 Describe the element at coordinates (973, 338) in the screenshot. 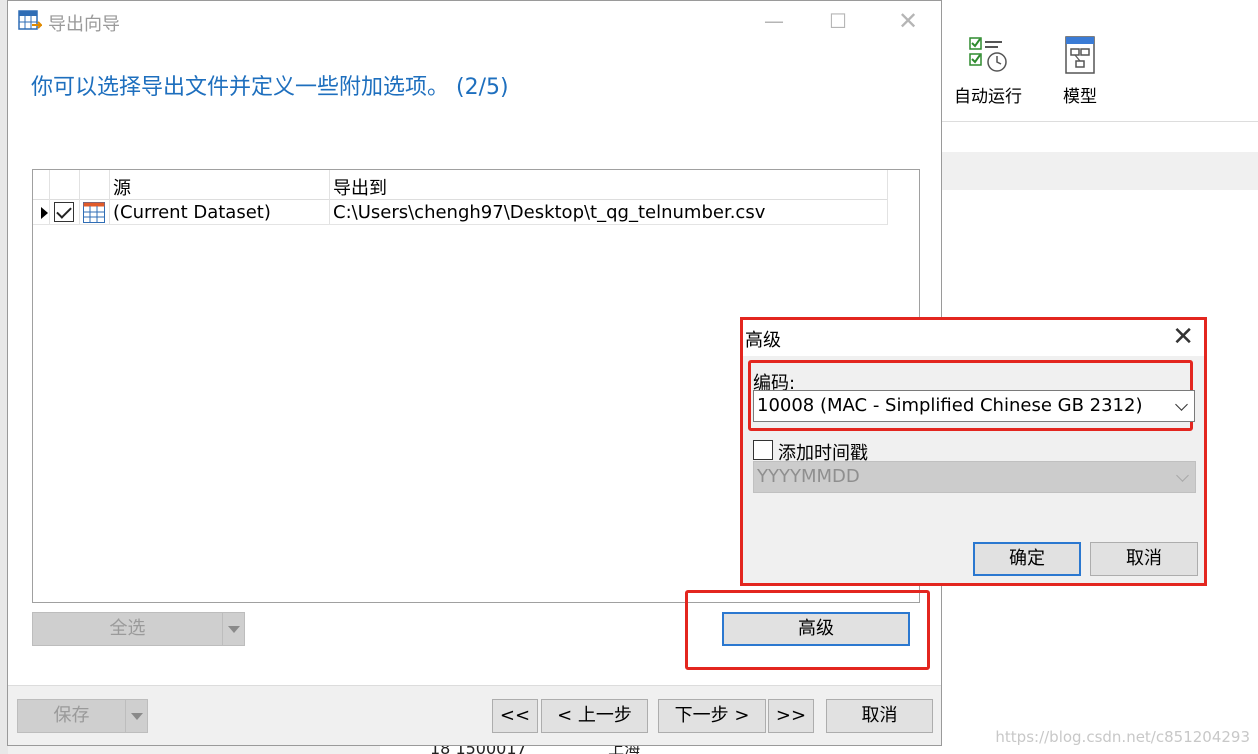

I see `advanced-dialog-titlebar: 高级 ✕` at that location.